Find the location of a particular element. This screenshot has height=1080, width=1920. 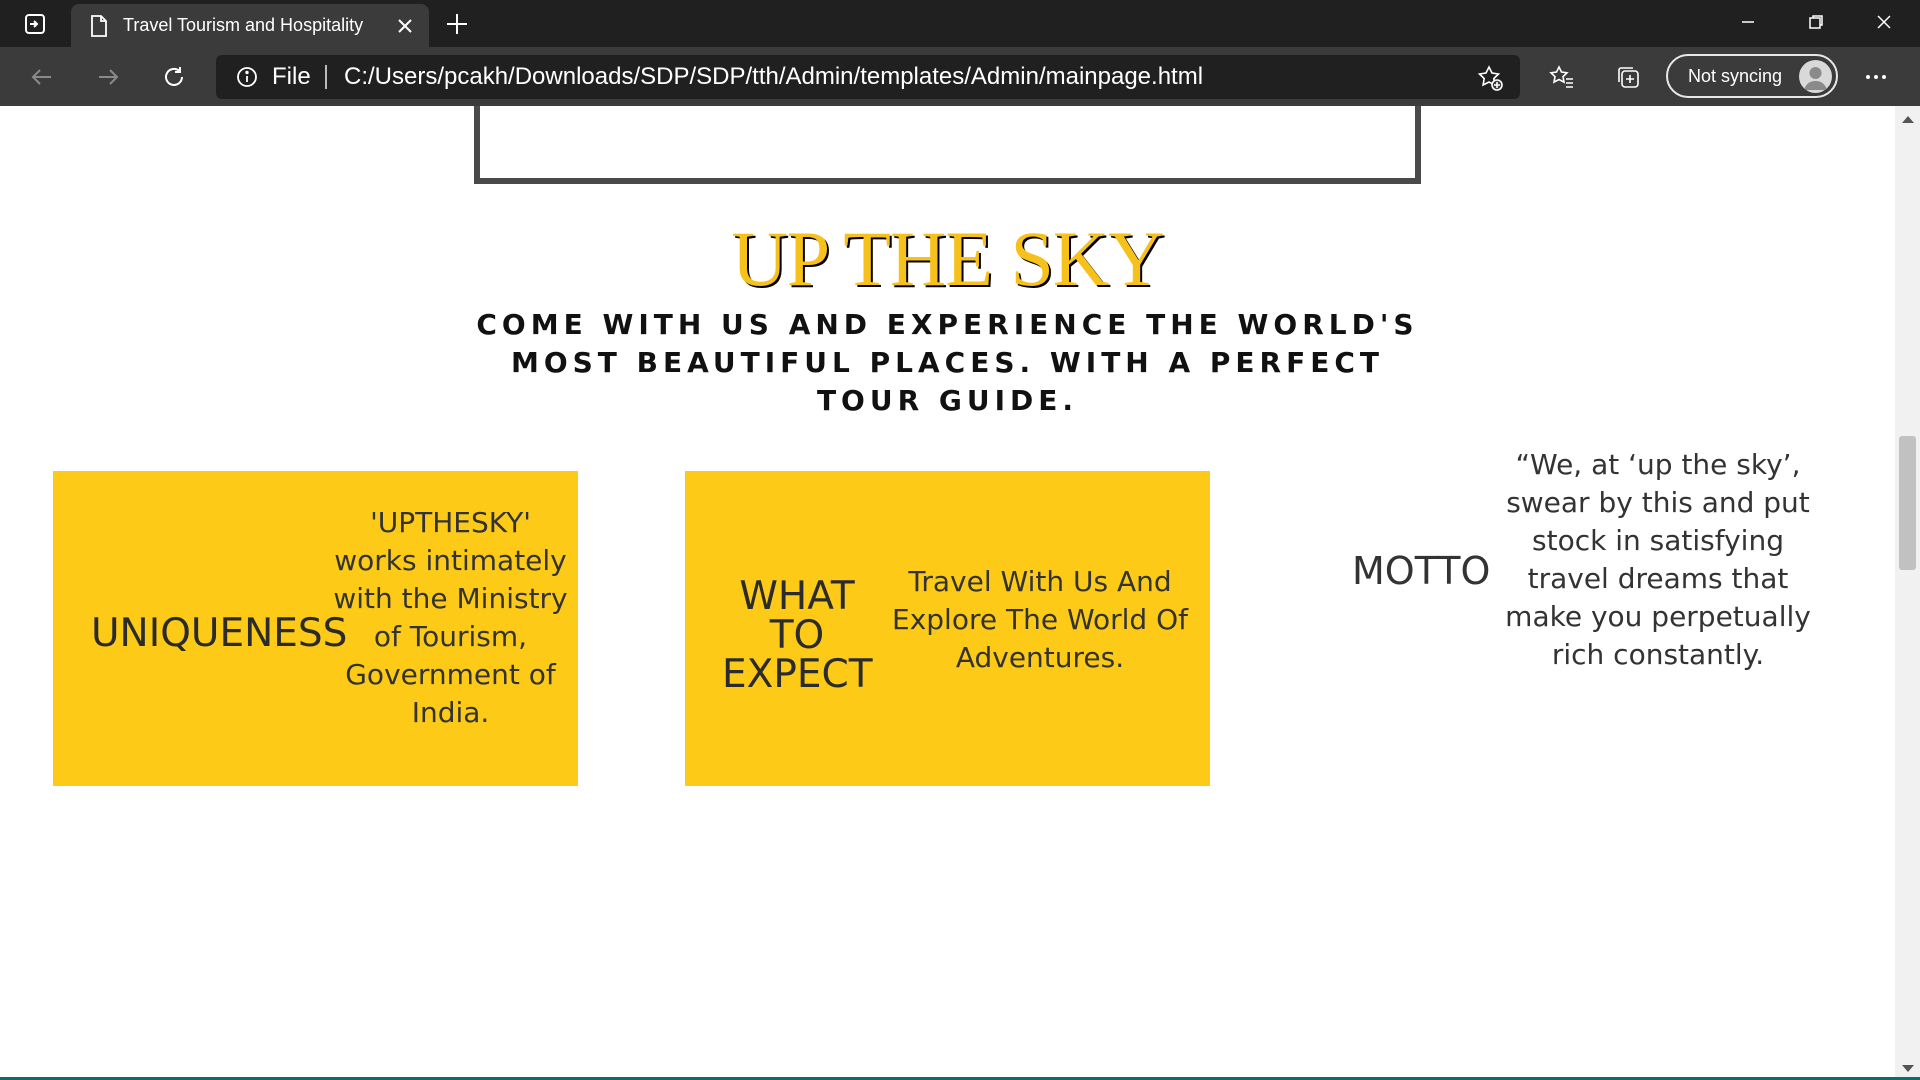

star-plus-icon is located at coordinates (1490, 78).